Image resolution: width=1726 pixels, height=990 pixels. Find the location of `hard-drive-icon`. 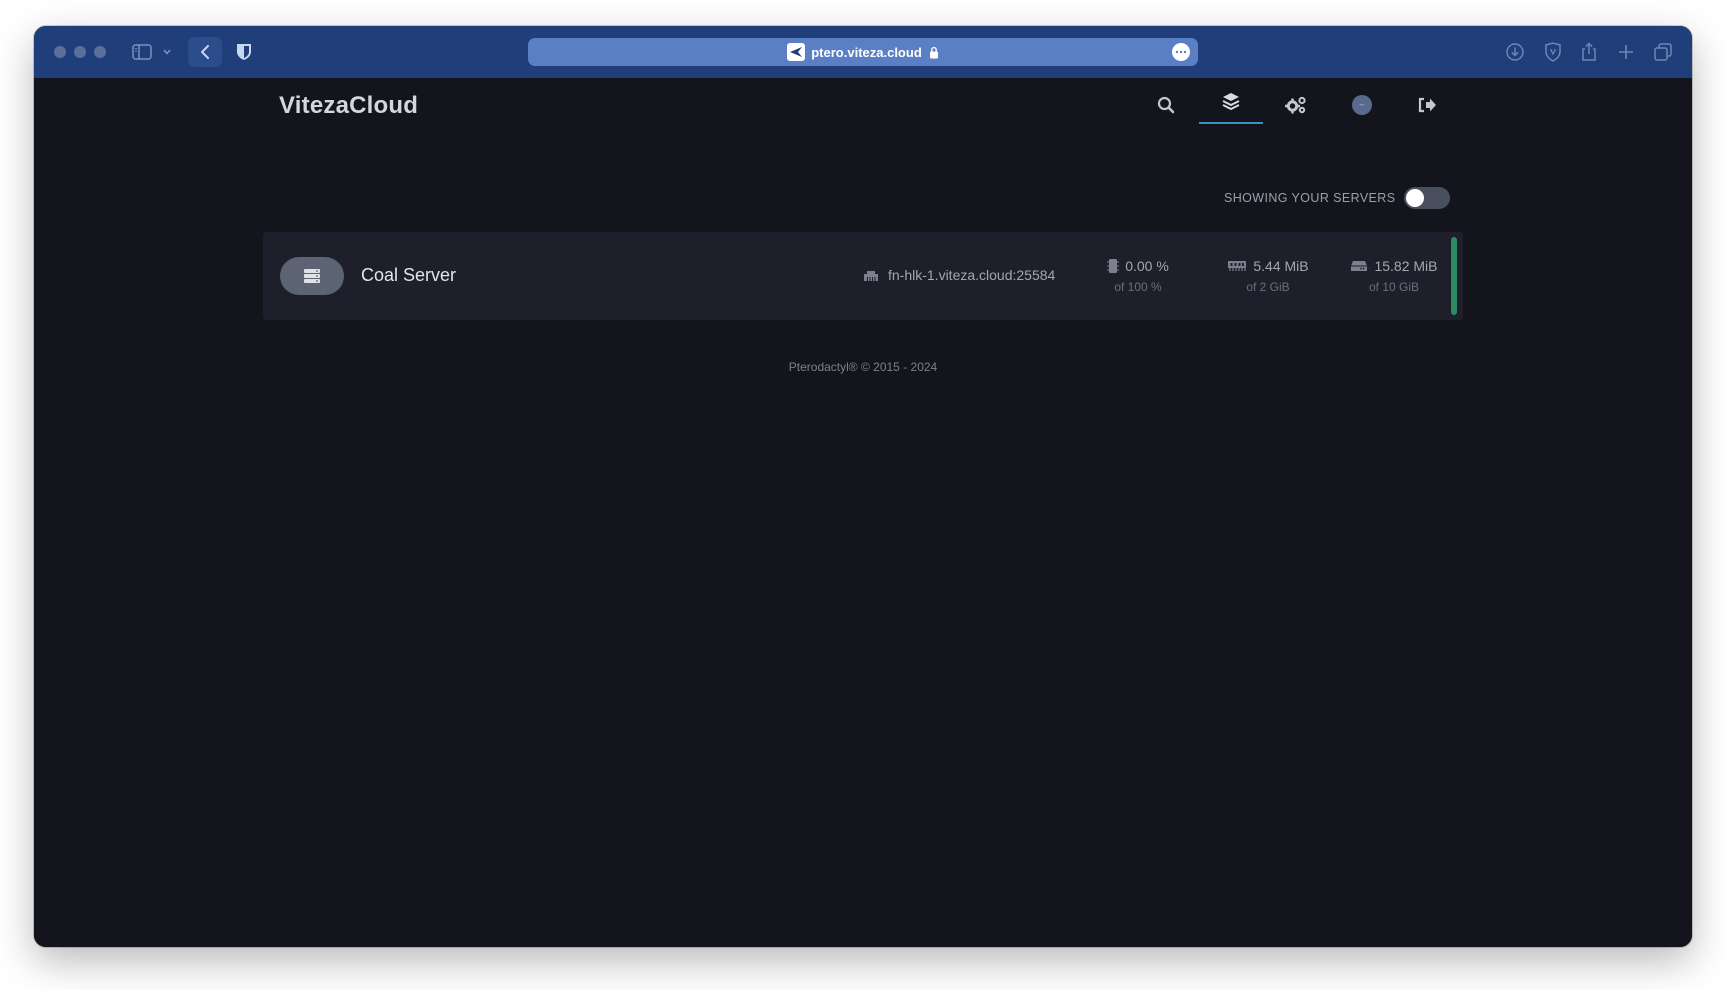

hard-drive-icon is located at coordinates (1359, 266).